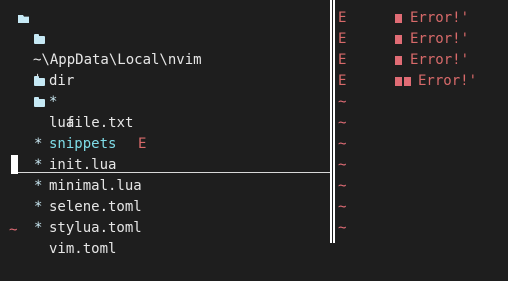 Image resolution: width=508 pixels, height=281 pixels. What do you see at coordinates (174, 172) in the screenshot?
I see `cursorline-underline` at bounding box center [174, 172].